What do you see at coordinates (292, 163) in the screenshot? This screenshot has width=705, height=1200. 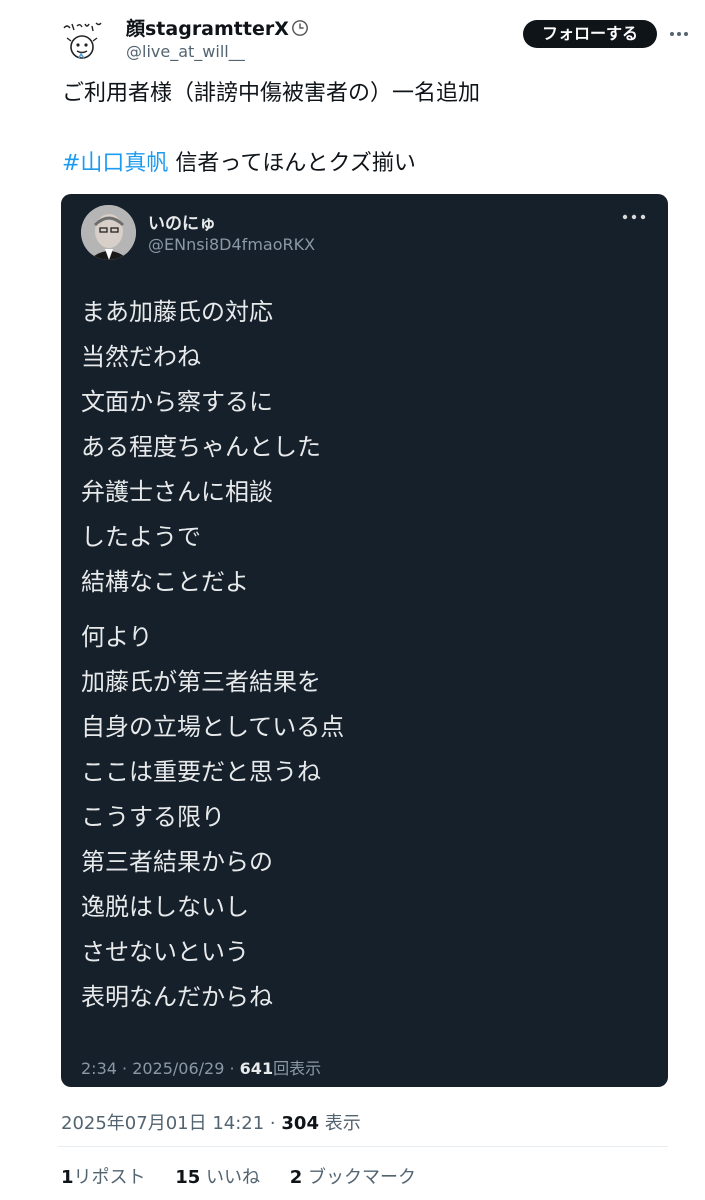 I see `tweet-text-rest: 信者ってほんとクズ揃い` at bounding box center [292, 163].